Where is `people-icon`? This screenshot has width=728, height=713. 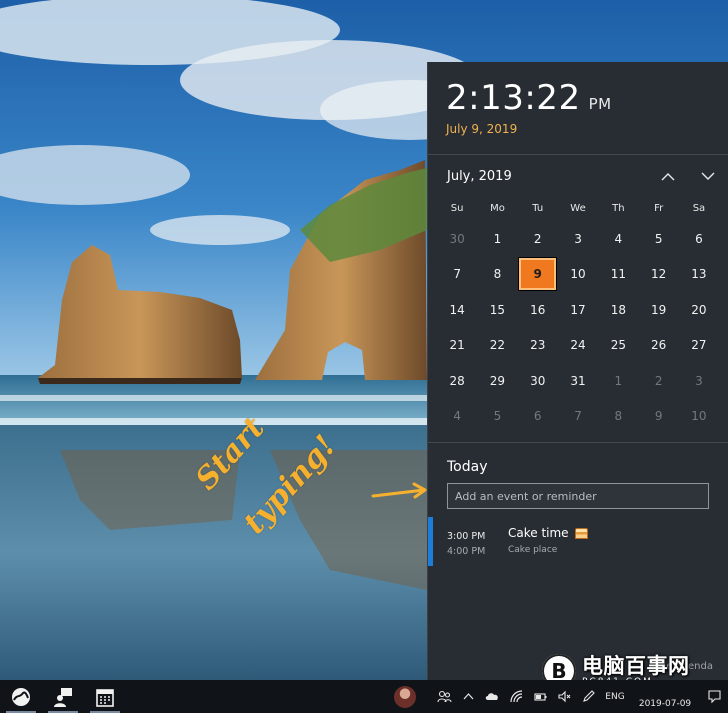
people-icon is located at coordinates (444, 696).